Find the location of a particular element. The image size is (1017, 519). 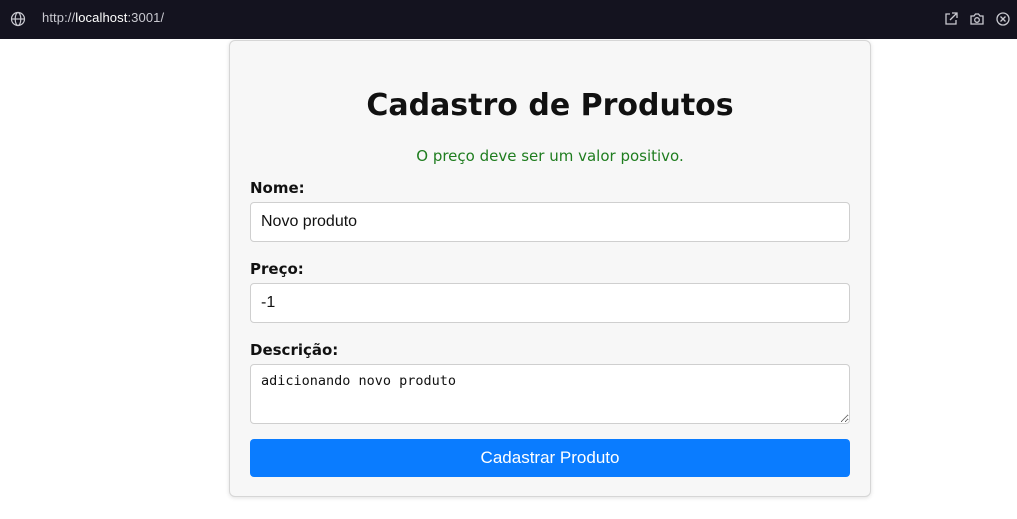

toolbar-actions is located at coordinates (977, 19).